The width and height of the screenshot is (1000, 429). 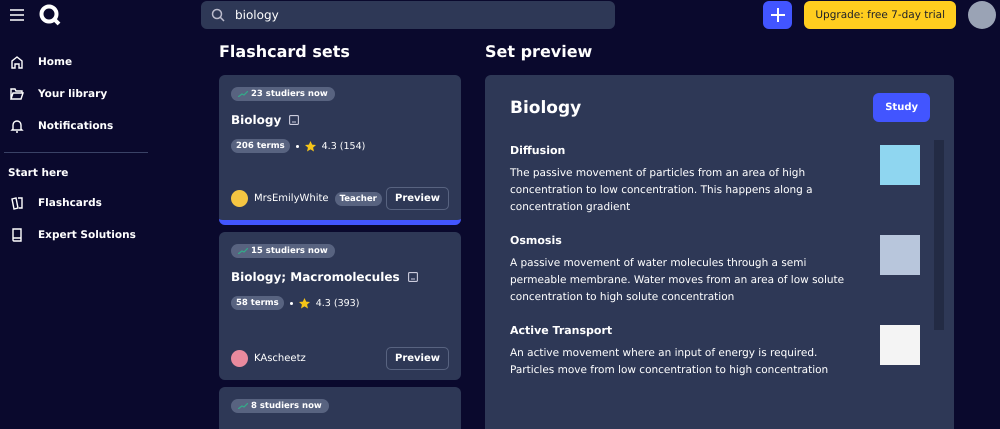 I want to click on term-count: 58 terms, so click(x=257, y=303).